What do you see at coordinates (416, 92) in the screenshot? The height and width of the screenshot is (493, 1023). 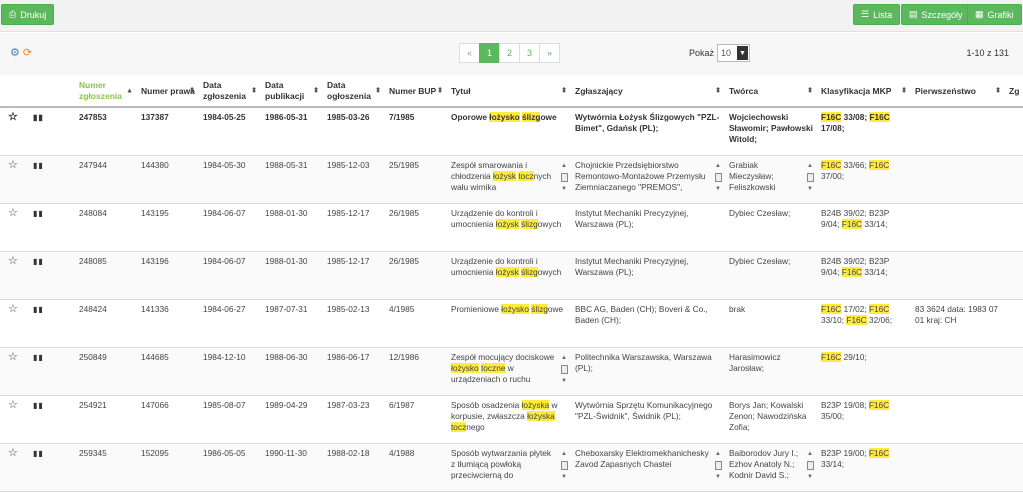 I see `col-numer-bup: Numer BUP ⬍` at bounding box center [416, 92].